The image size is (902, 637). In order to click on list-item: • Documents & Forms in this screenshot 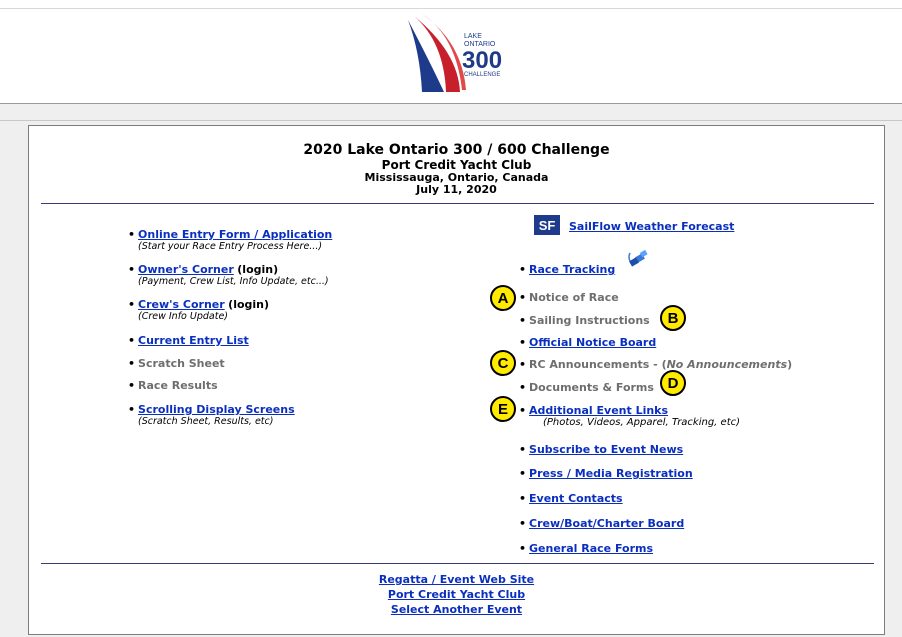, I will do `click(586, 387)`.